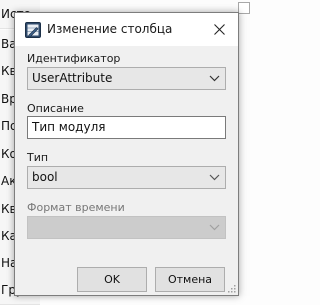  I want to click on type-value: bool, so click(45, 177).